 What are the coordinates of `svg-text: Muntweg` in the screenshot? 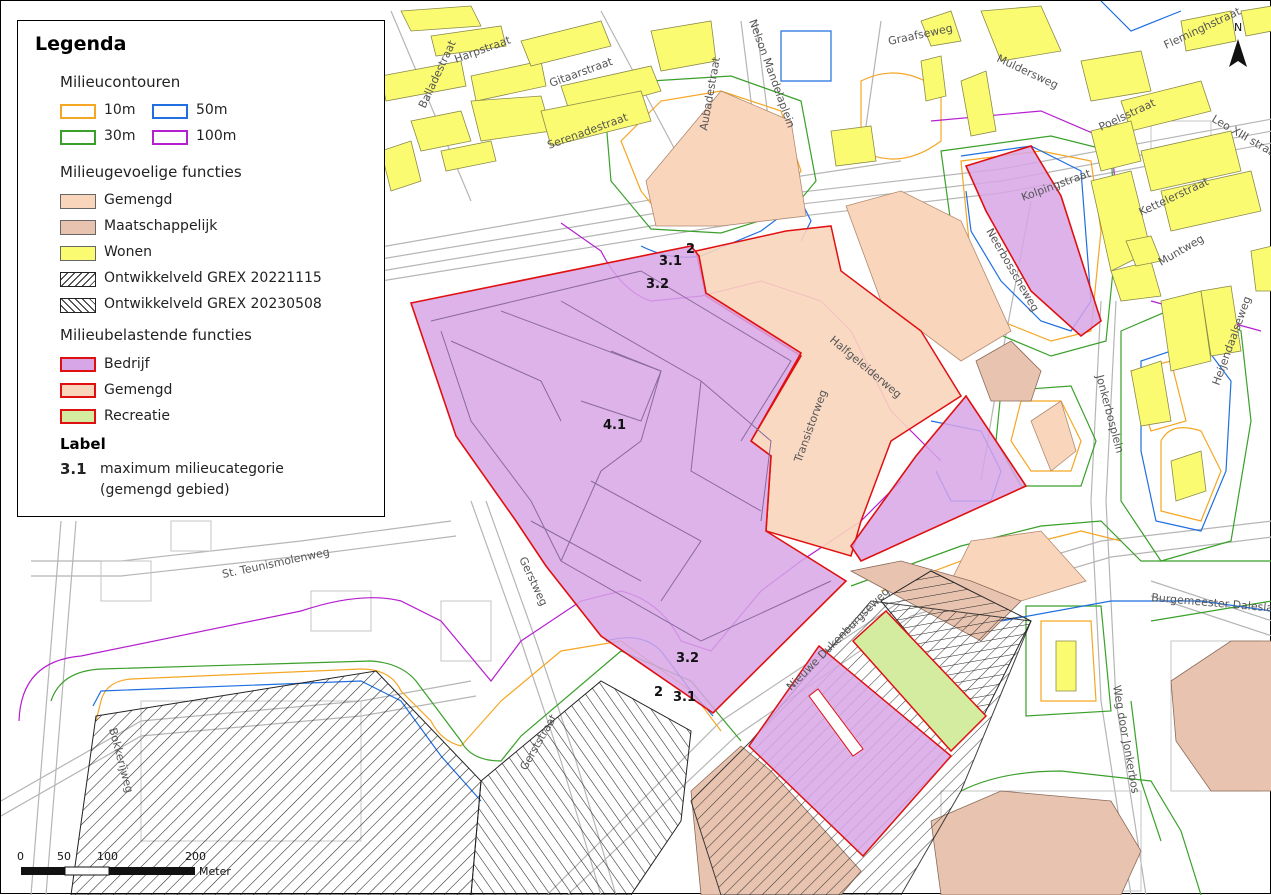 It's located at (1181, 250).